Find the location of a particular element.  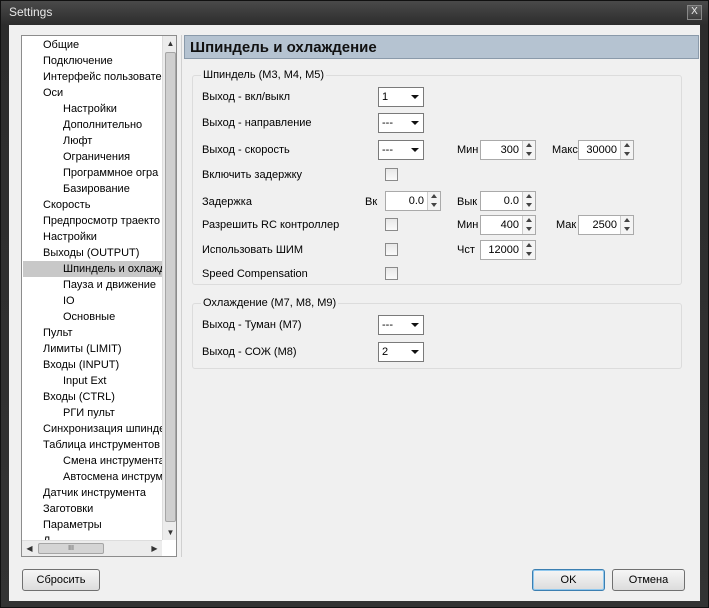

rc-max-spinner: 2500 is located at coordinates (606, 225).